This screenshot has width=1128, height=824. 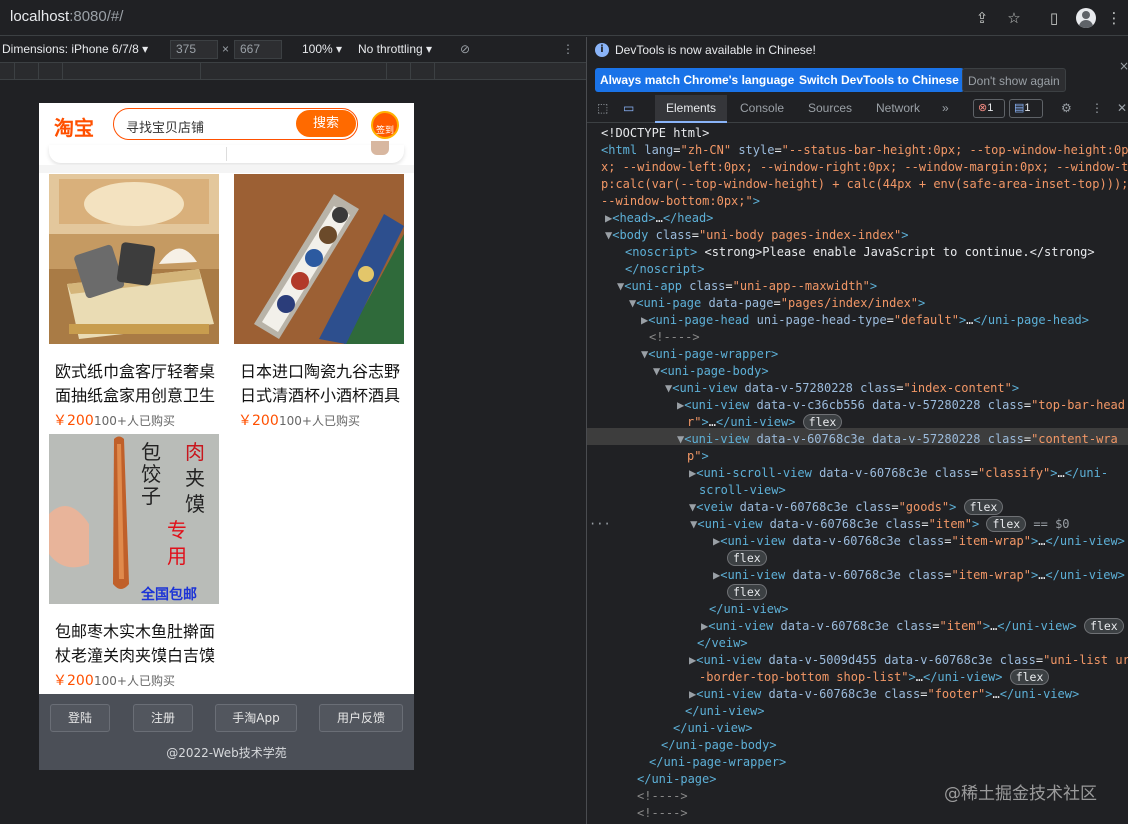 I want to click on register-button: 注册, so click(x=163, y=718).